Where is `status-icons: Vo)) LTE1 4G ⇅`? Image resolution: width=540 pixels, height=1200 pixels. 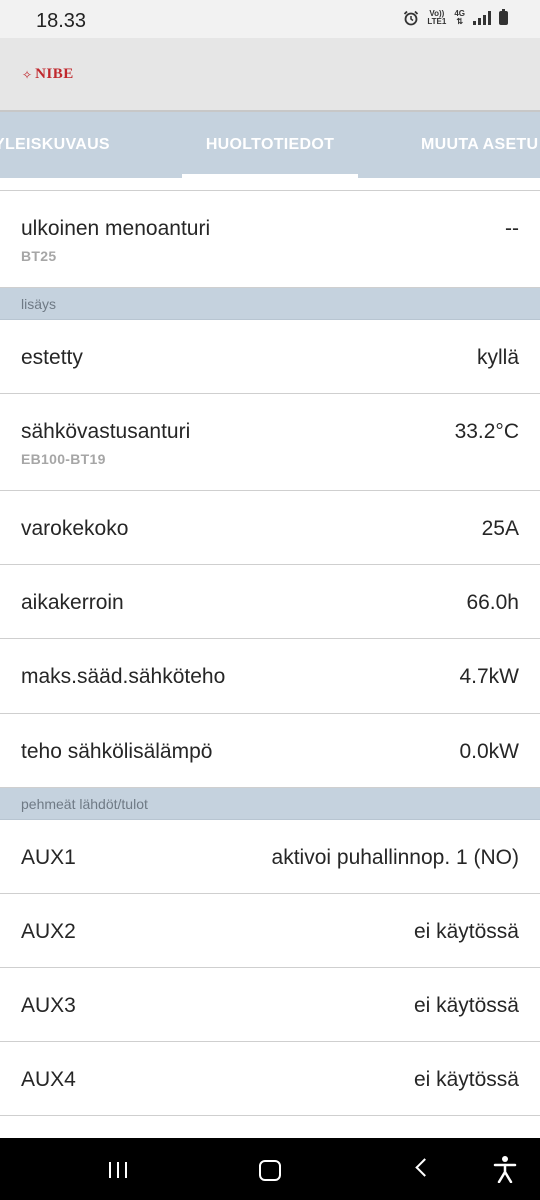
status-icons: Vo)) LTE1 4G ⇅ is located at coordinates (455, 17).